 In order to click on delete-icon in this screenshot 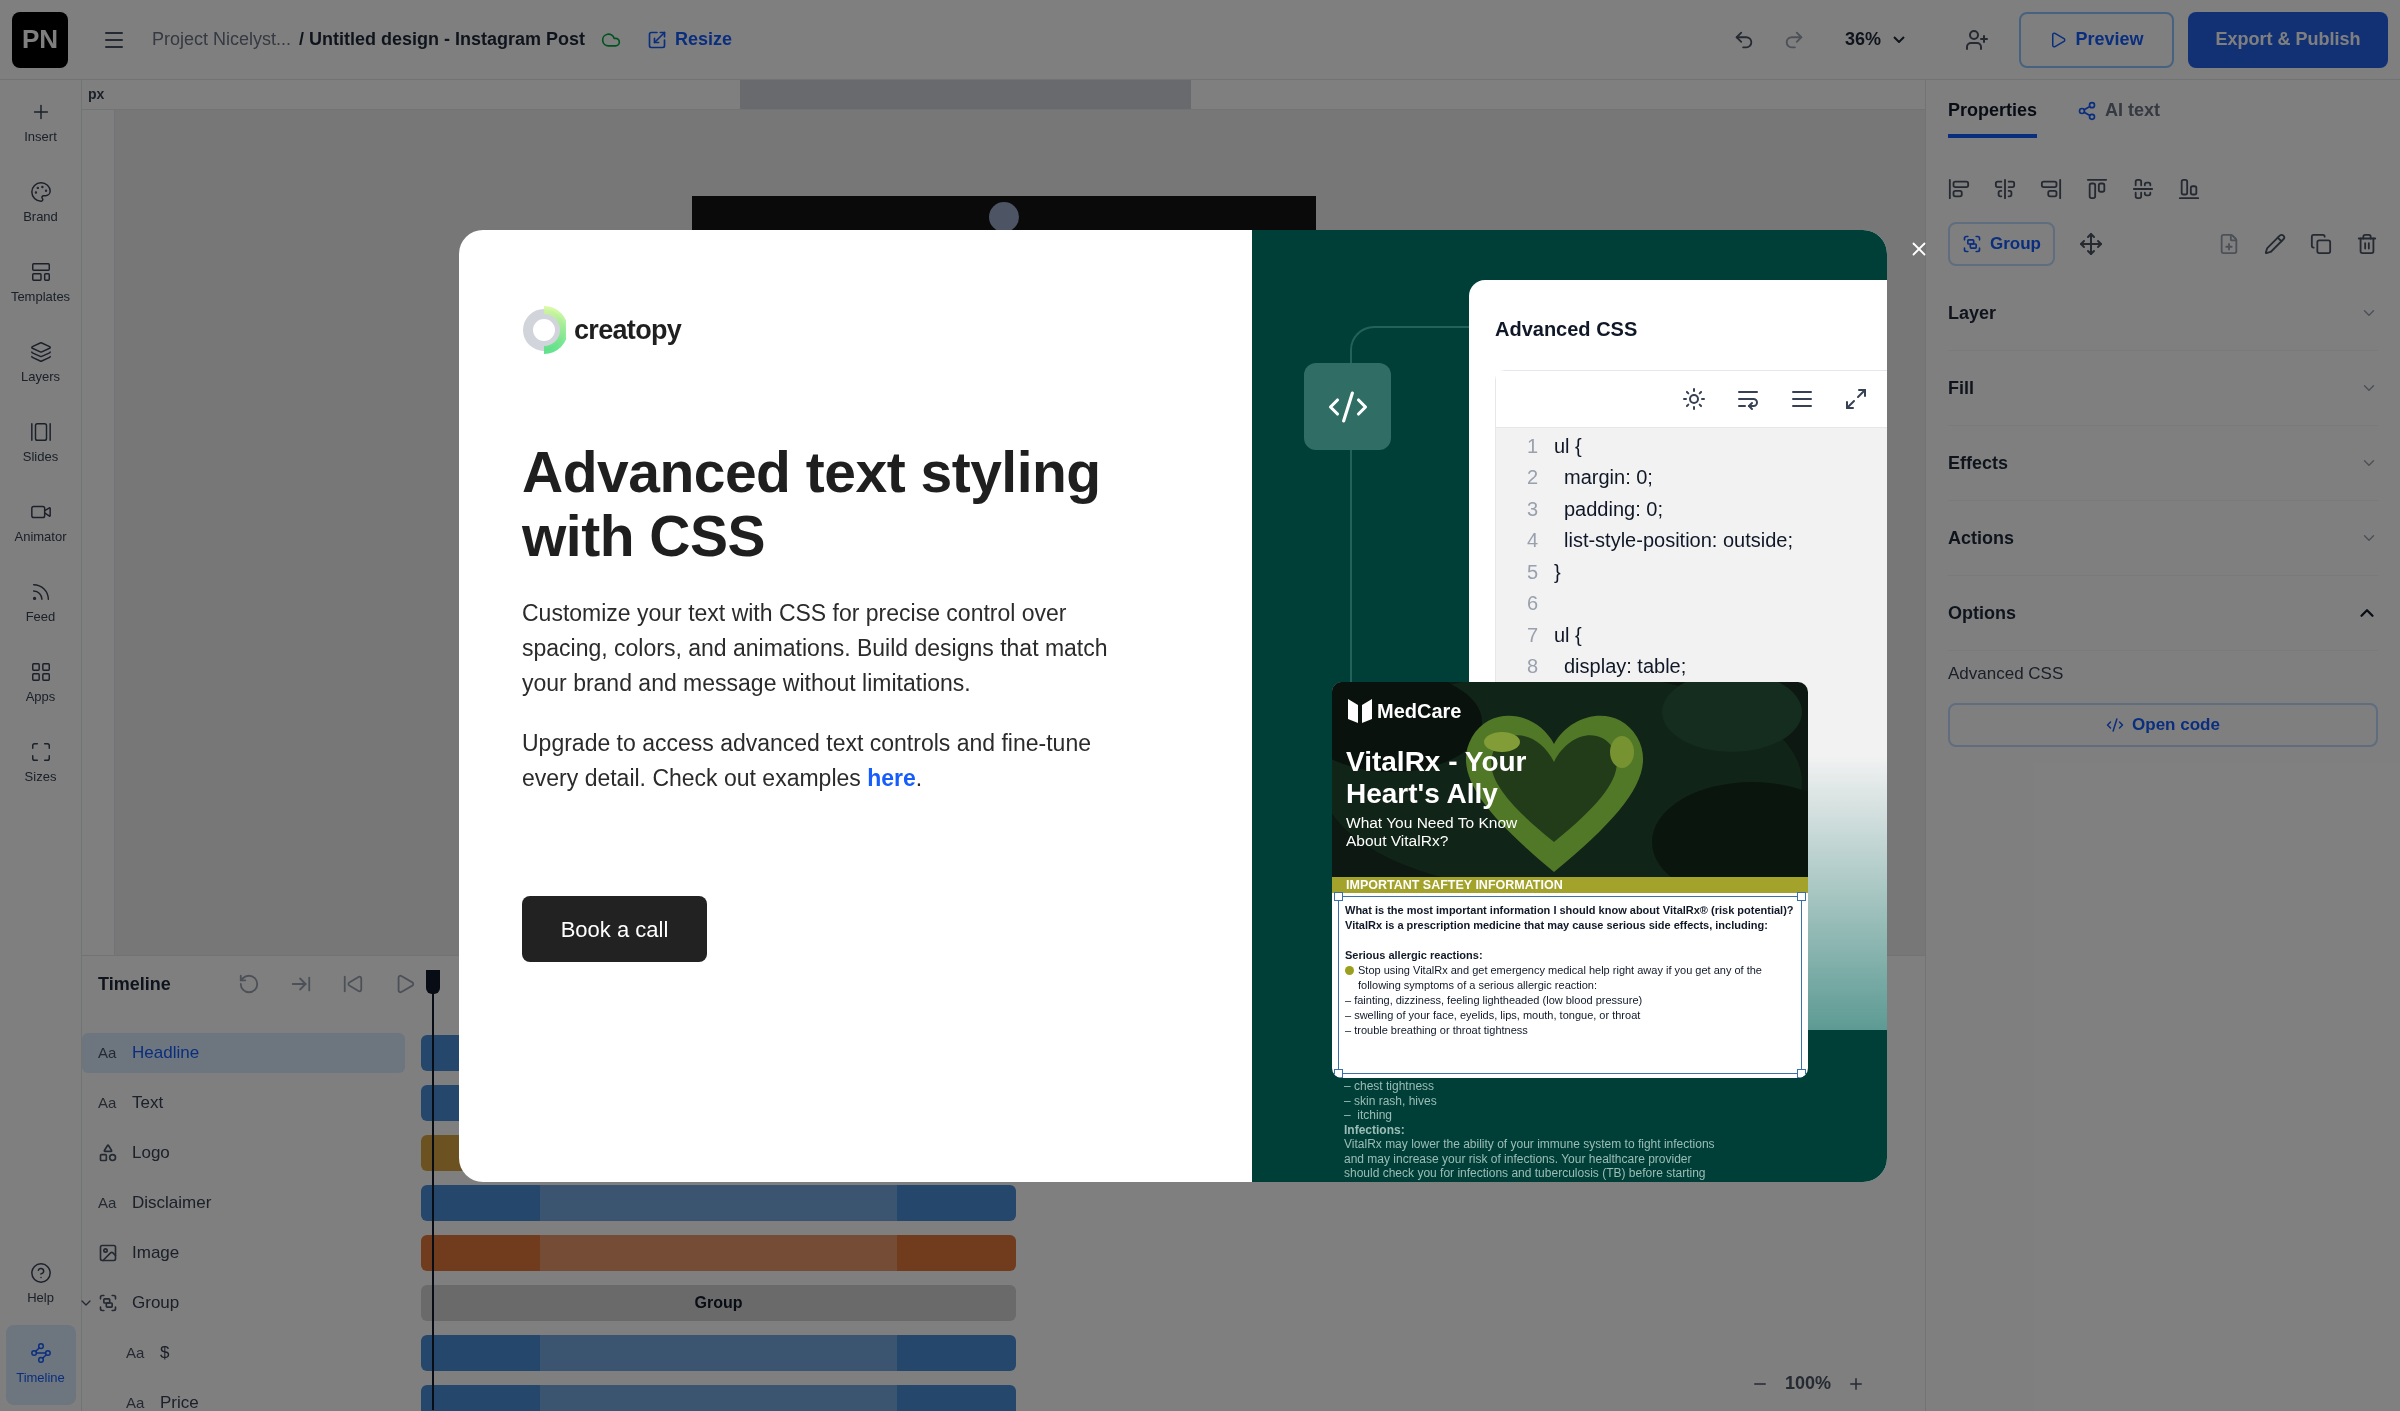, I will do `click(2367, 244)`.